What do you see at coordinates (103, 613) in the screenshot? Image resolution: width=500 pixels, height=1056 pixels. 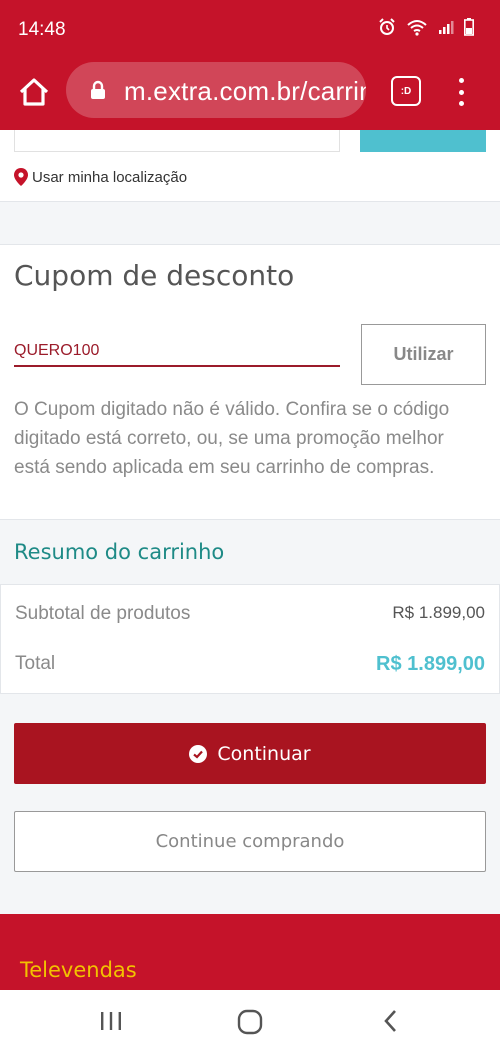 I see `subtotal-label: Subtotal de produtos` at bounding box center [103, 613].